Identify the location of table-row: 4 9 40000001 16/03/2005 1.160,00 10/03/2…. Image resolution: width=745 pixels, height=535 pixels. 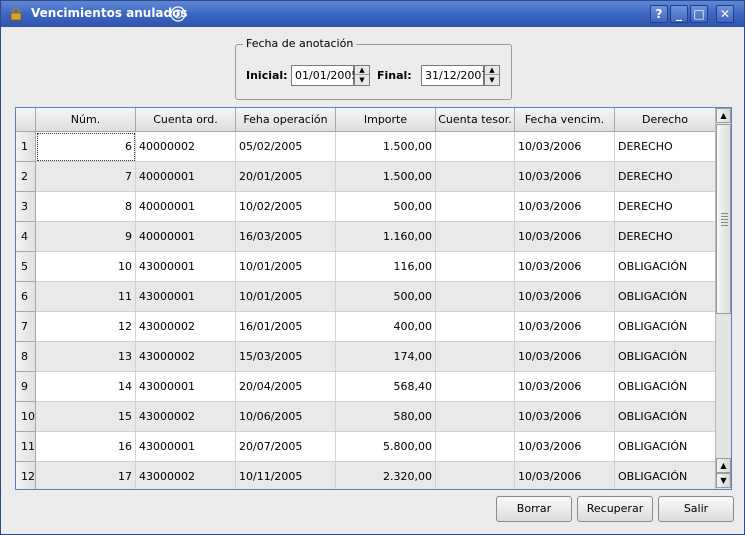
(366, 237).